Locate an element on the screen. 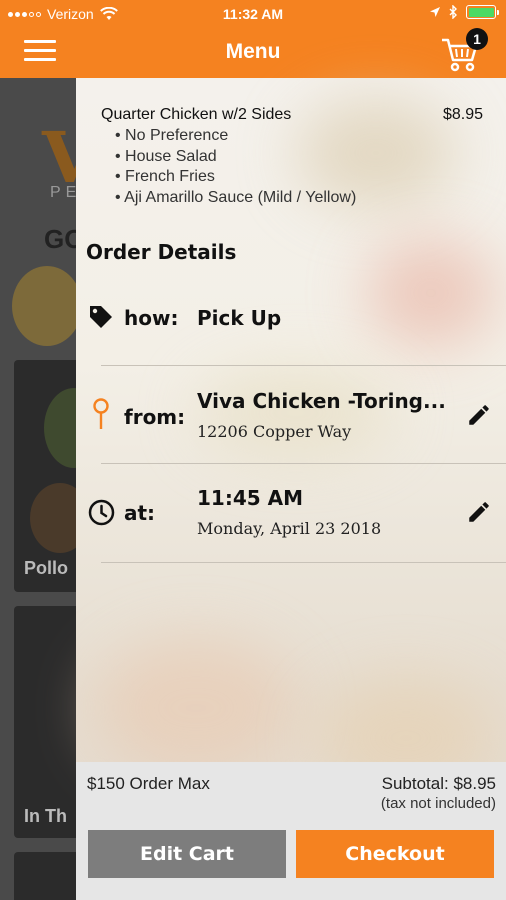  clock-icon is located at coordinates (101, 512).